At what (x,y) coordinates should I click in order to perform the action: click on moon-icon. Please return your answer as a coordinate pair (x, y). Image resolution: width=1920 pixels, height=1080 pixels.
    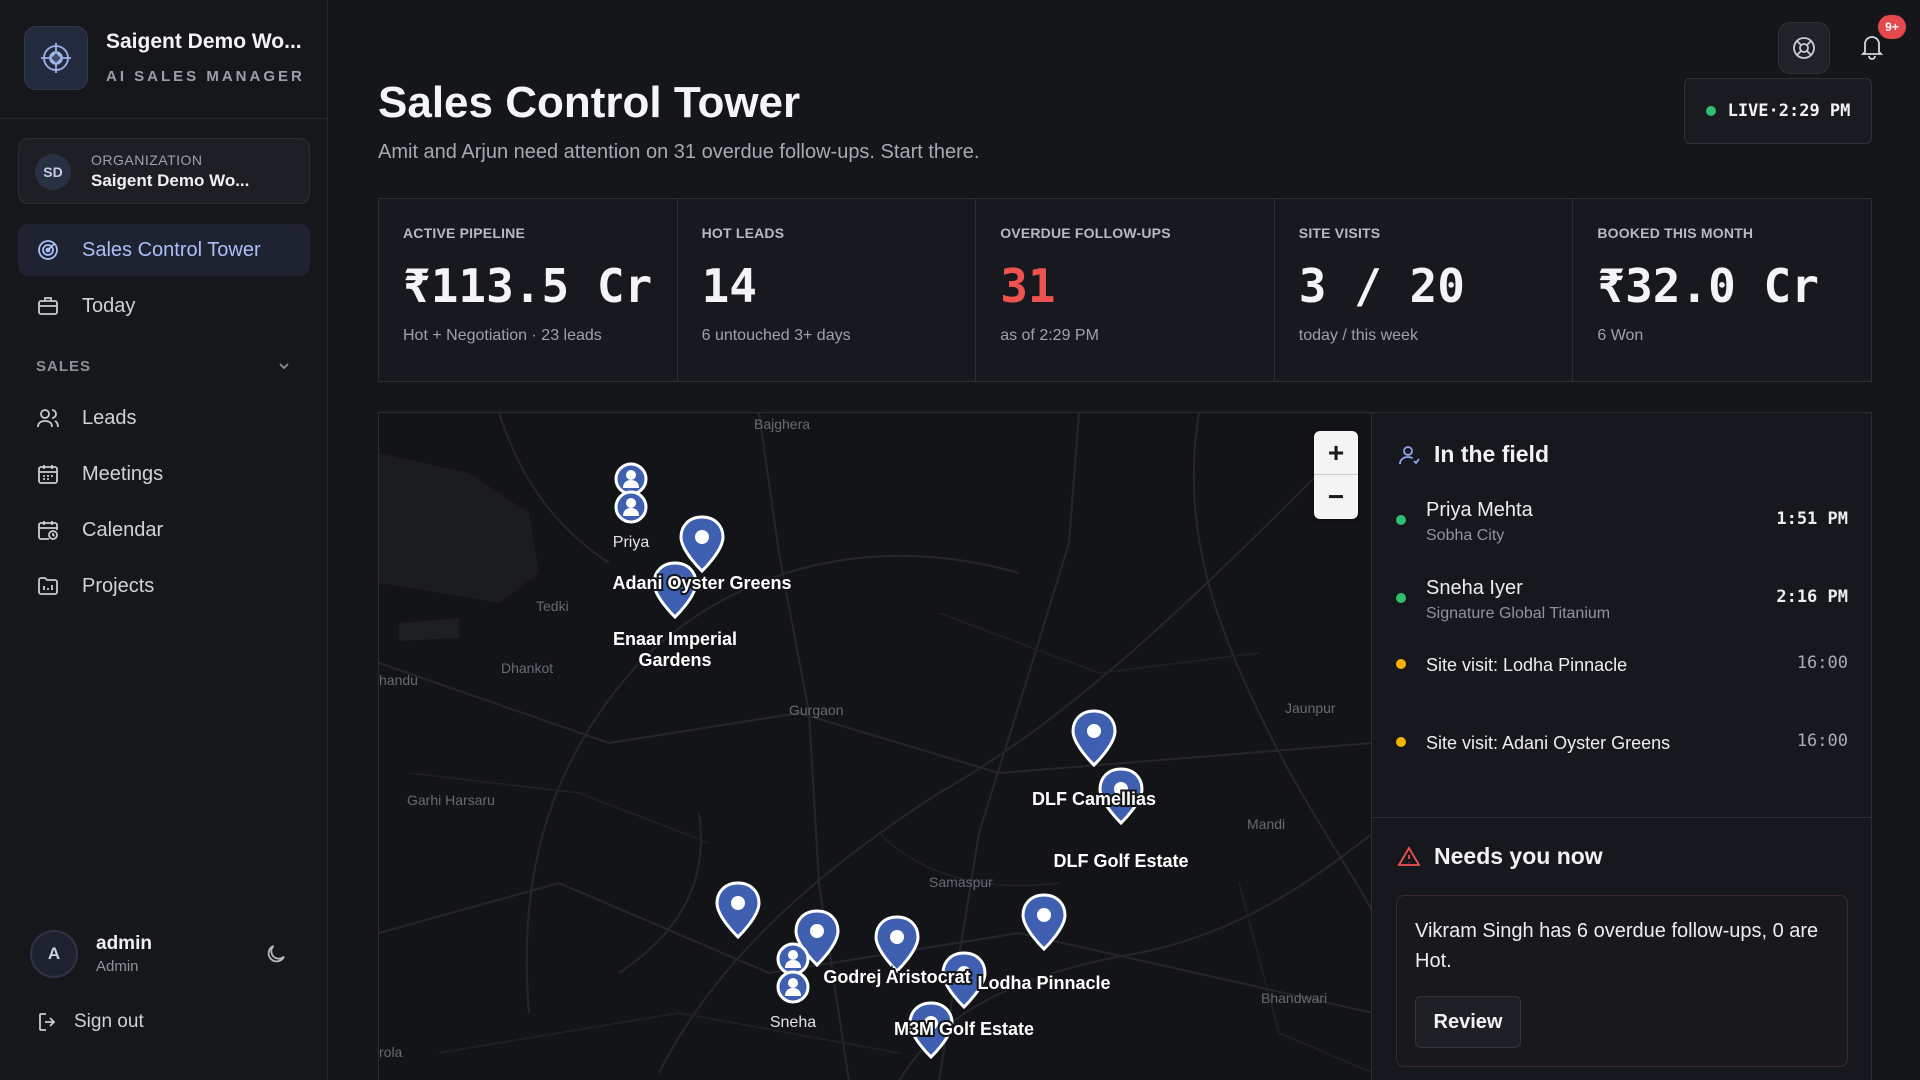
    Looking at the image, I should click on (277, 955).